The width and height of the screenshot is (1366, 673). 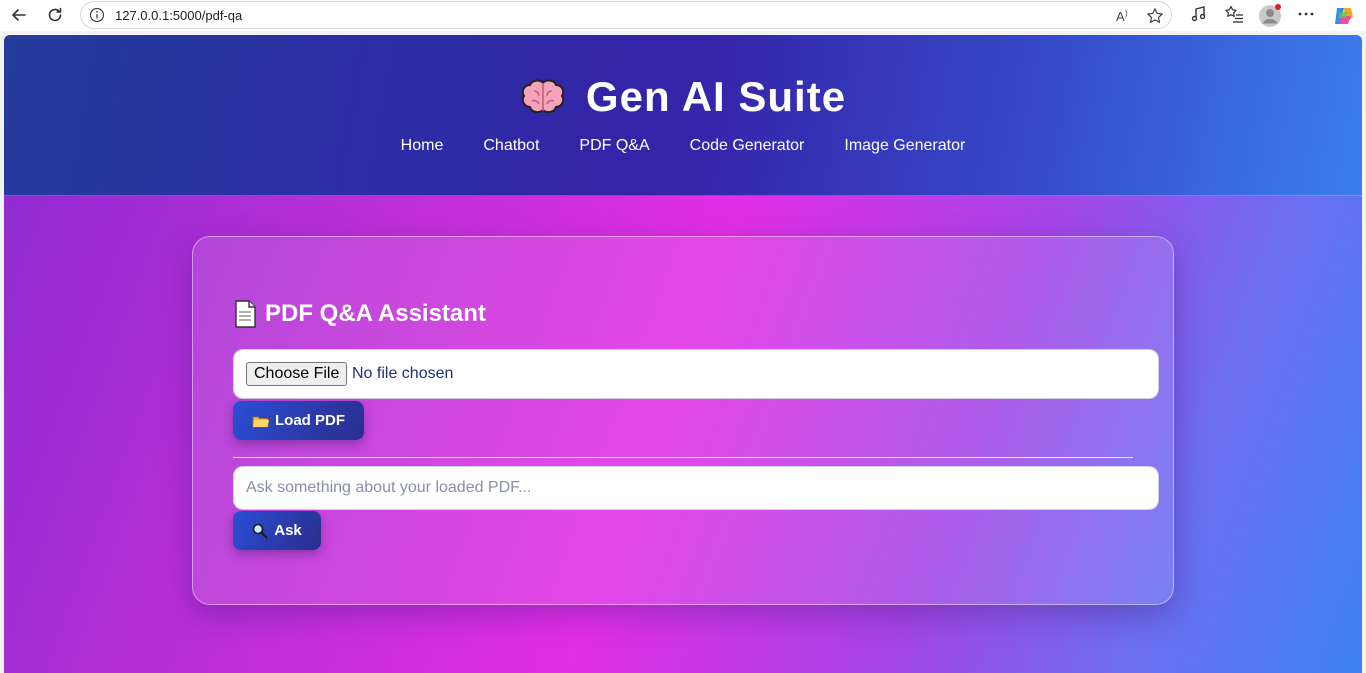 I want to click on profile-avatar, so click(x=1270, y=16).